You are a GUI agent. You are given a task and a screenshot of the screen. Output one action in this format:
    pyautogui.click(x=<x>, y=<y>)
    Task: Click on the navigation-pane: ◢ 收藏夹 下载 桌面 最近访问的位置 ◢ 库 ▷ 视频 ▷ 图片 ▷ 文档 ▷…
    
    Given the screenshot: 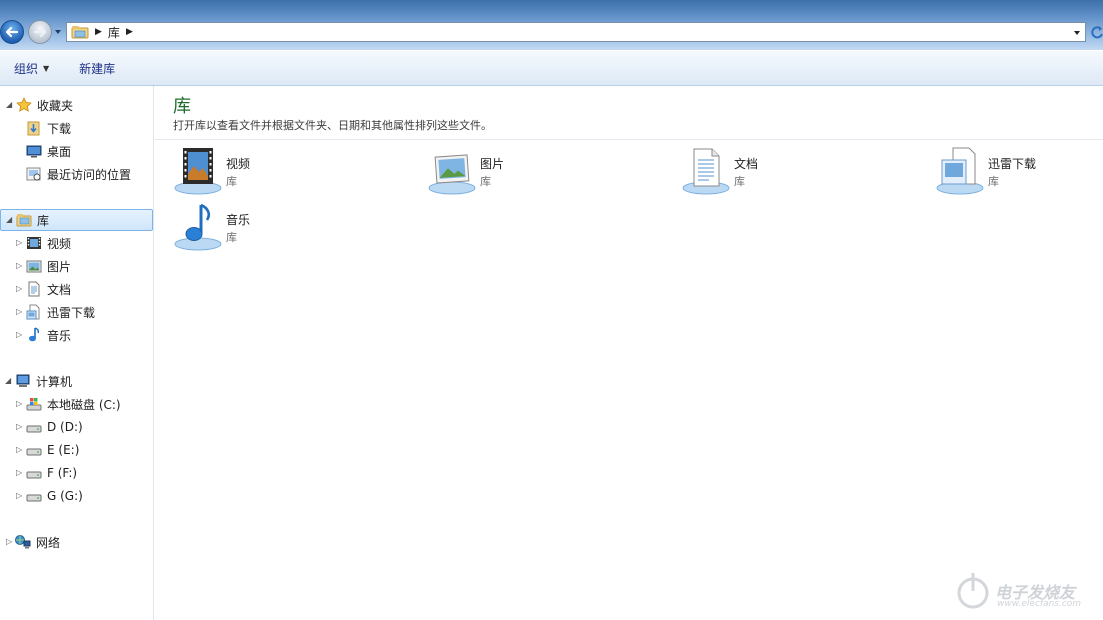 What is the action you would take?
    pyautogui.click(x=77, y=353)
    